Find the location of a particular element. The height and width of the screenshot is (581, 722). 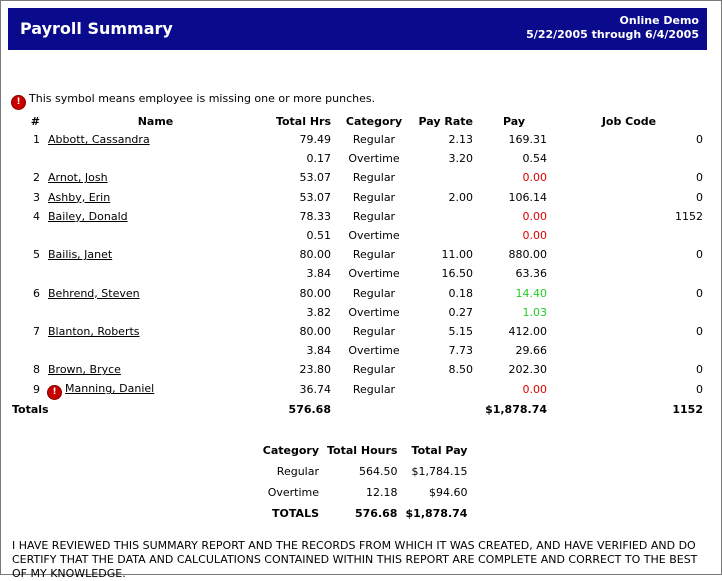

row-number: 6 is located at coordinates (36, 293).